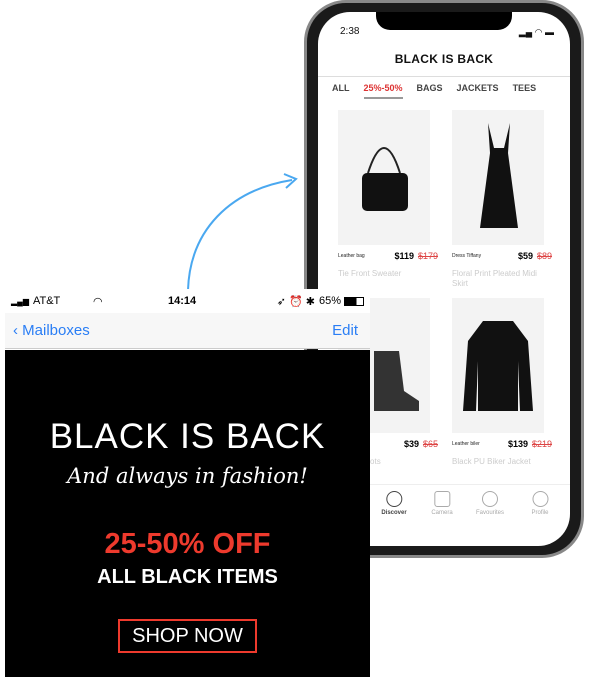  I want to click on jacket-icon, so click(498, 365).